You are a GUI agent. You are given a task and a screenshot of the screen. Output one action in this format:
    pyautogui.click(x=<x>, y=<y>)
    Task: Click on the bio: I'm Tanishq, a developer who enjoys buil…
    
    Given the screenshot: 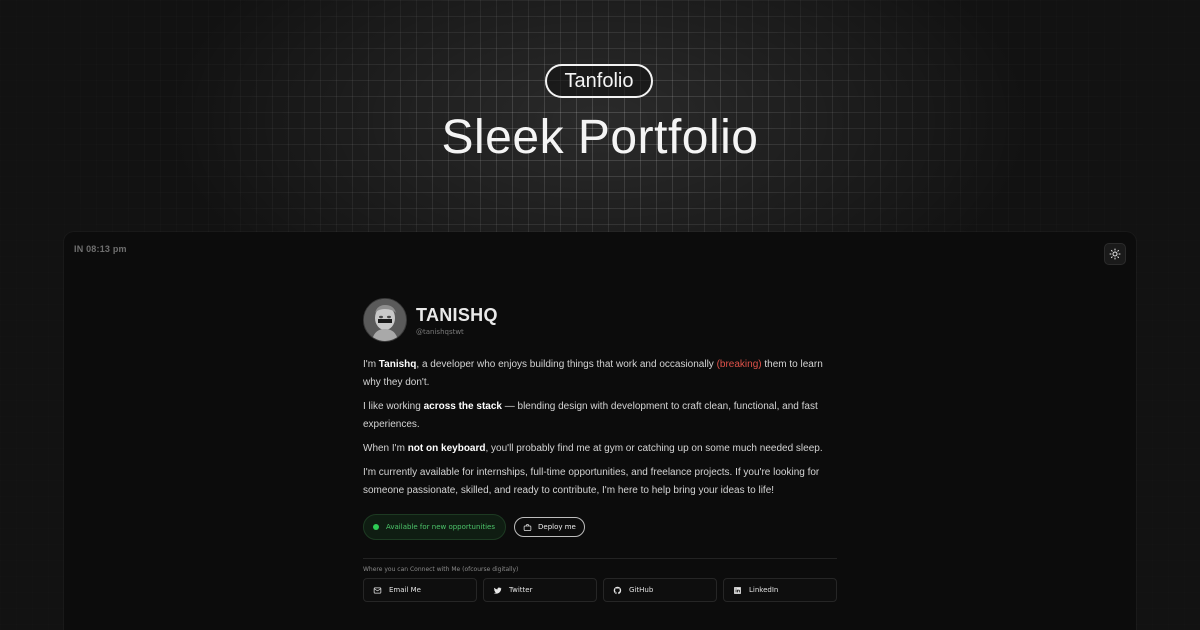 What is the action you would take?
    pyautogui.click(x=600, y=428)
    